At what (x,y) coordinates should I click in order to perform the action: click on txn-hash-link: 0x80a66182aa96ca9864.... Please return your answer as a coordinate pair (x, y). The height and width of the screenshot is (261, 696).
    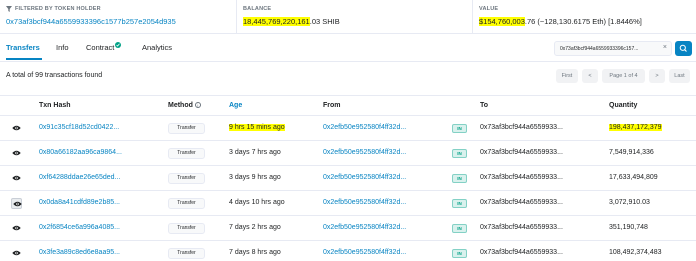
    Looking at the image, I should click on (80, 152).